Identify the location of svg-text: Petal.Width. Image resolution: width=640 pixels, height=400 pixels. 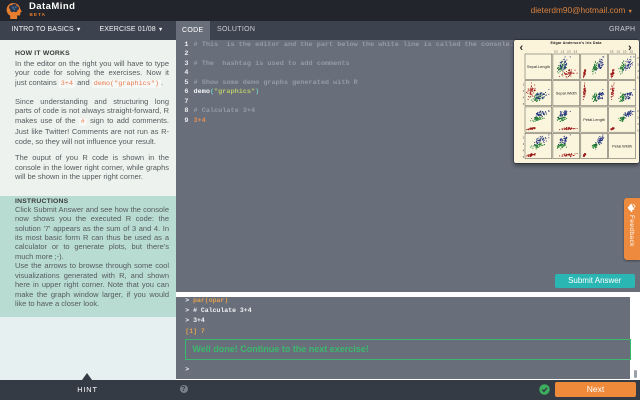
(622, 146).